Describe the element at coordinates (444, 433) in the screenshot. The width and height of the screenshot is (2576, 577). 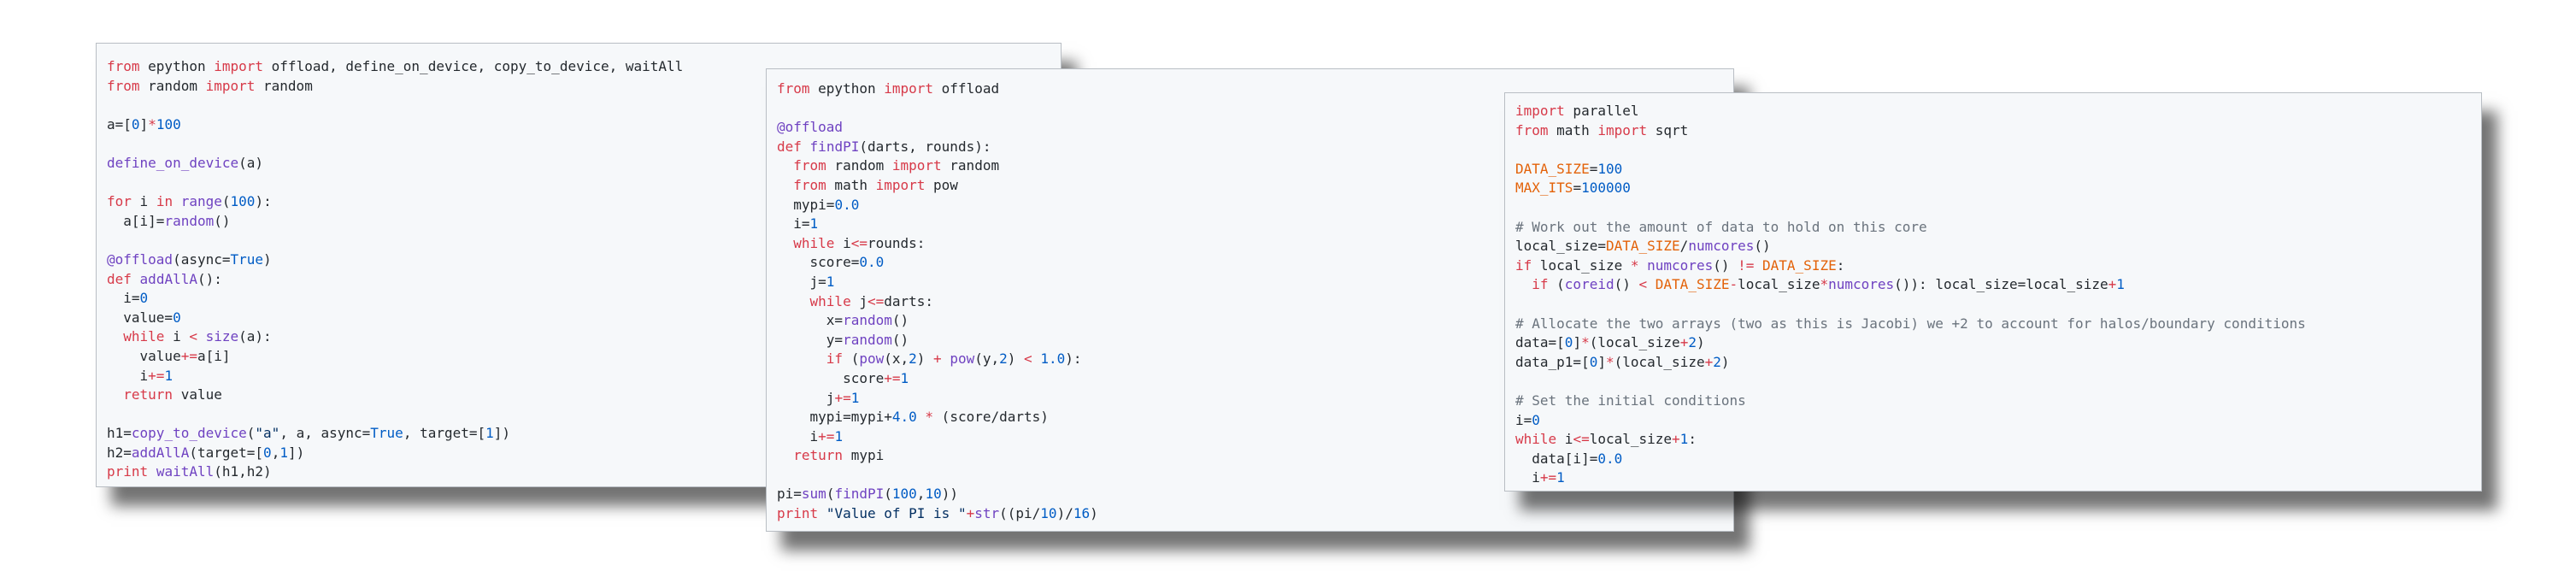
I see `code-token: , target=[` at that location.